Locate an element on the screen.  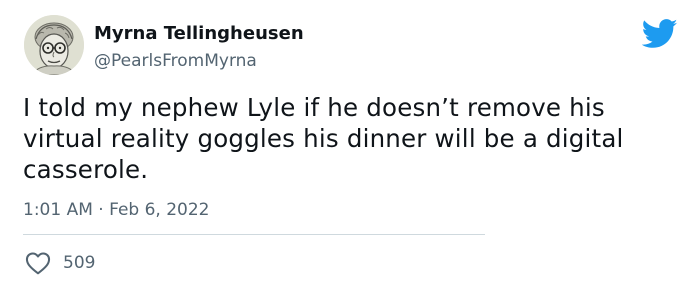
avatar is located at coordinates (54, 45).